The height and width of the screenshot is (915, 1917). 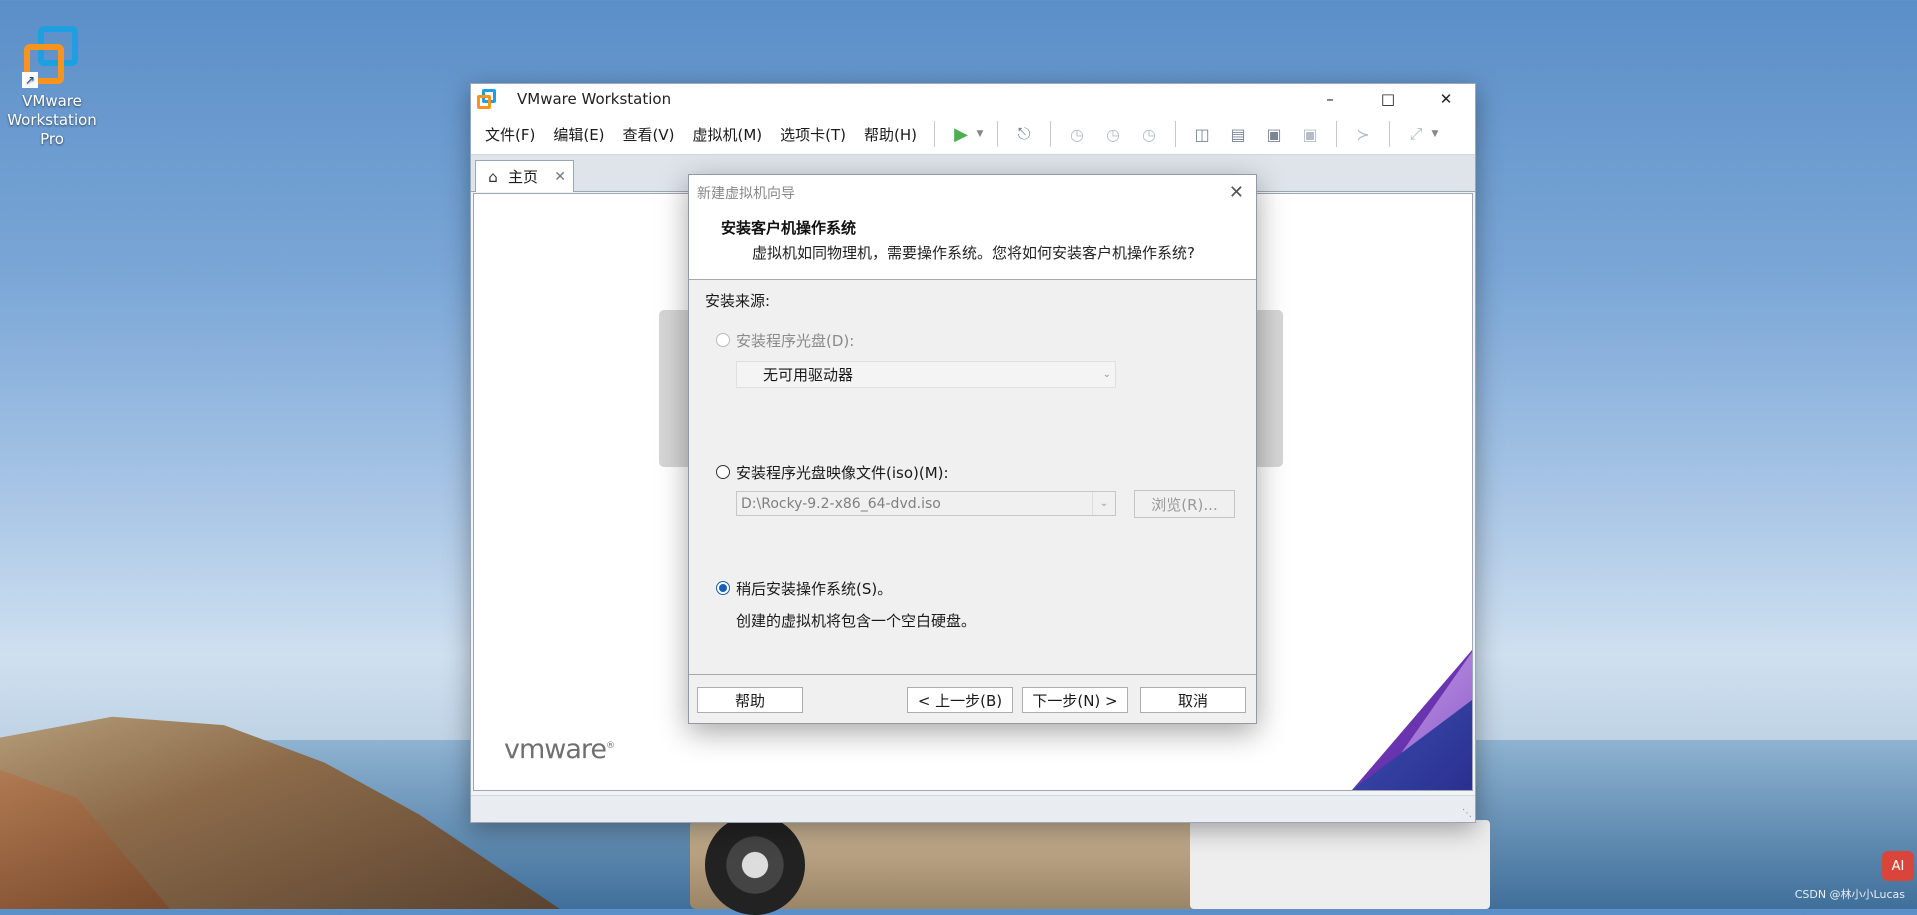 What do you see at coordinates (1310, 134) in the screenshot?
I see `unity-icon: ▣` at bounding box center [1310, 134].